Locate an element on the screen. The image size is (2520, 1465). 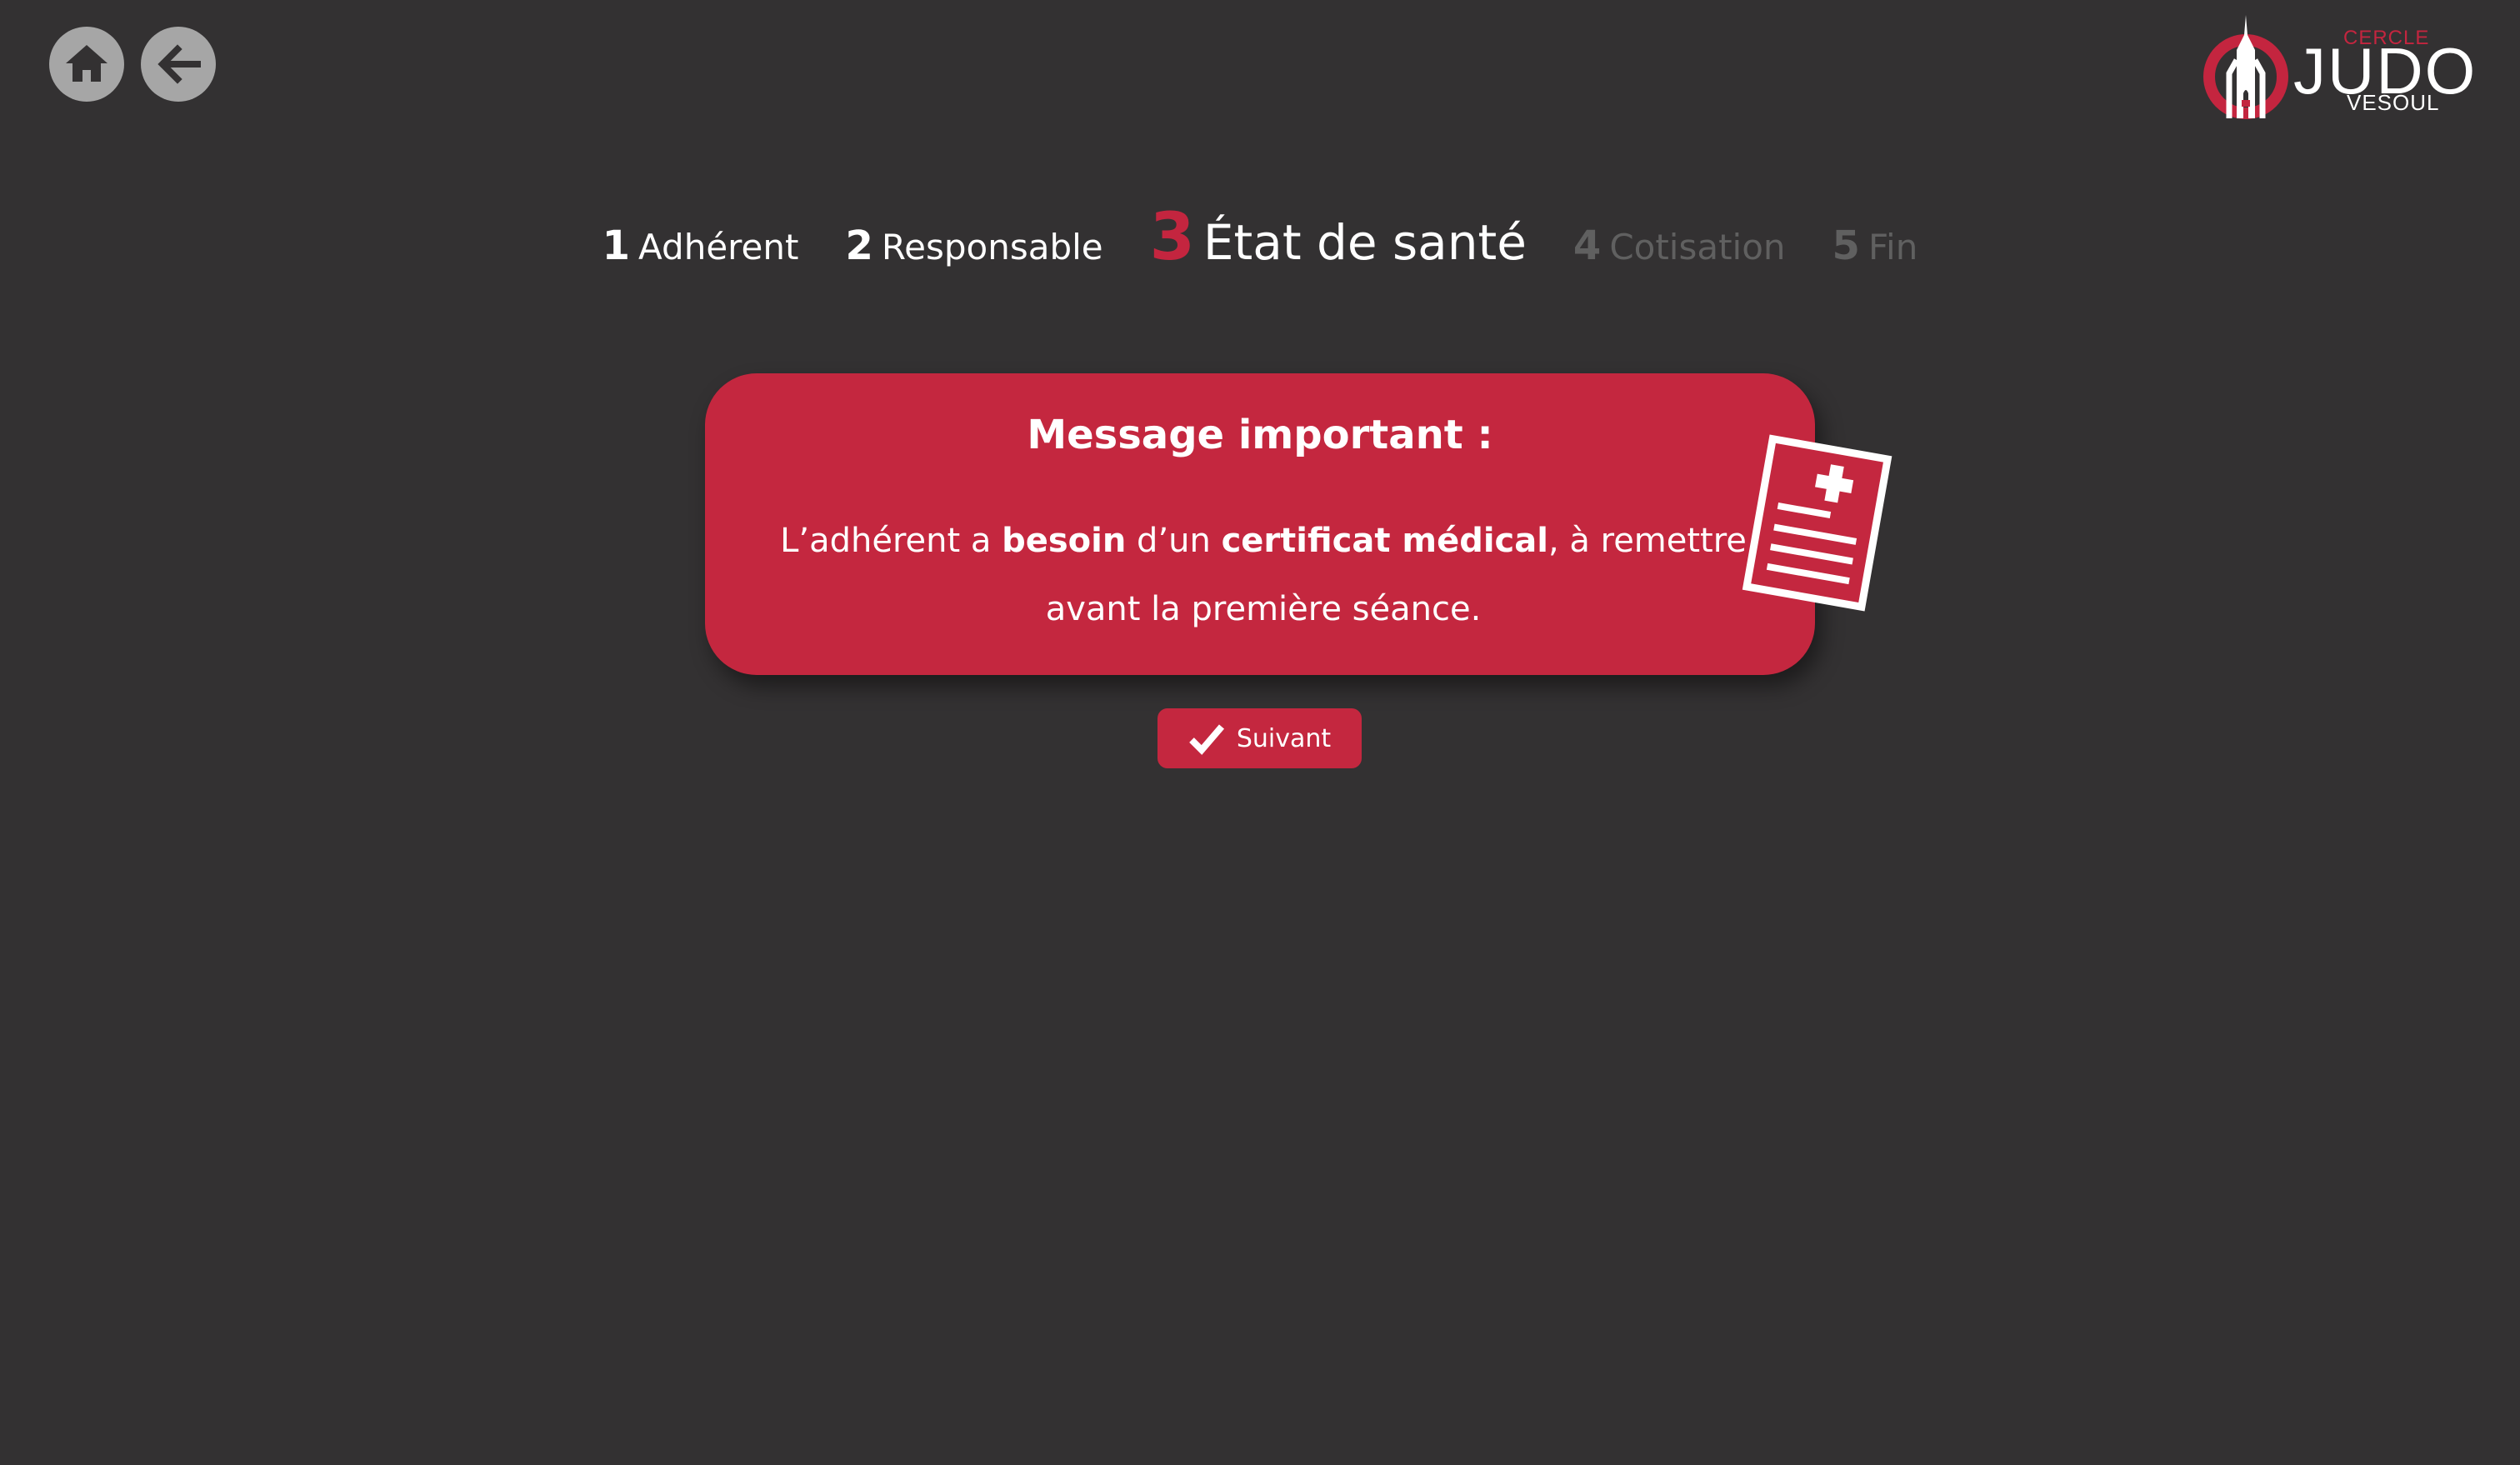
step-number: 1 is located at coordinates (616, 245).